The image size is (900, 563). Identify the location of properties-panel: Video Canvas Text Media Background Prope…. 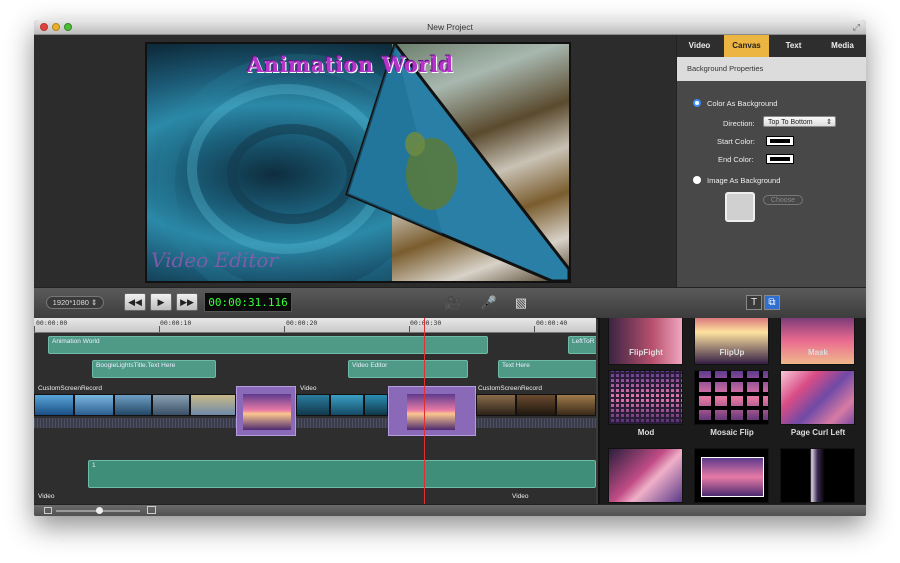
(771, 161).